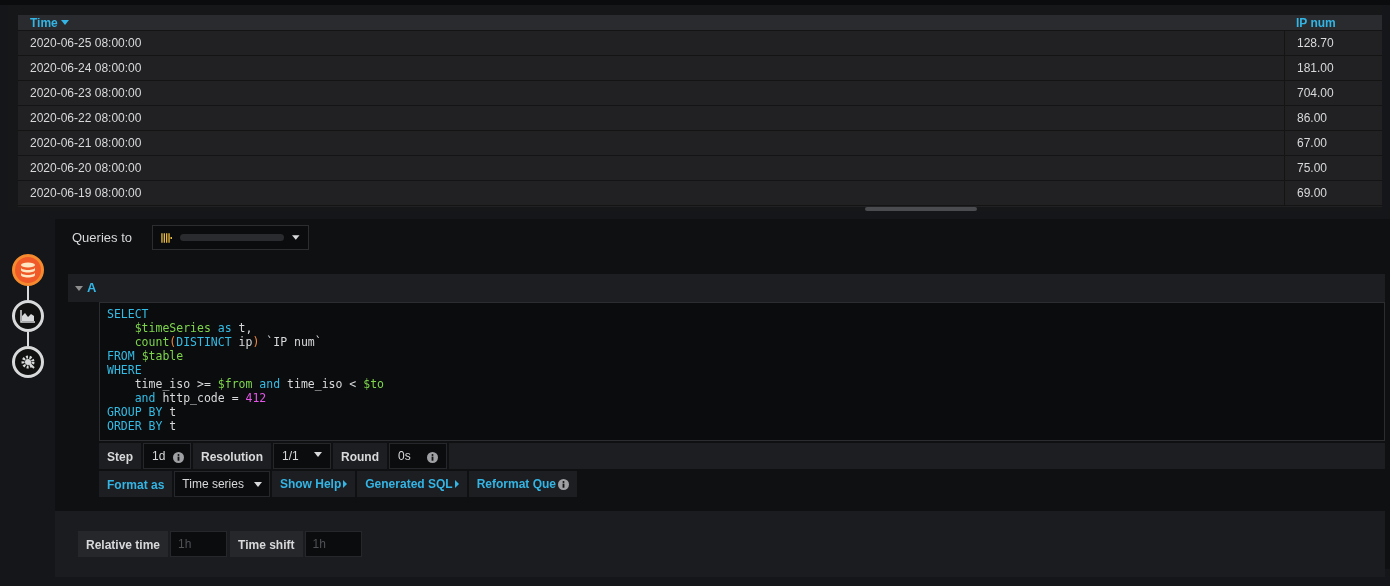 This screenshot has width=1390, height=586. I want to click on table-cell: 67.00, so click(1312, 143).